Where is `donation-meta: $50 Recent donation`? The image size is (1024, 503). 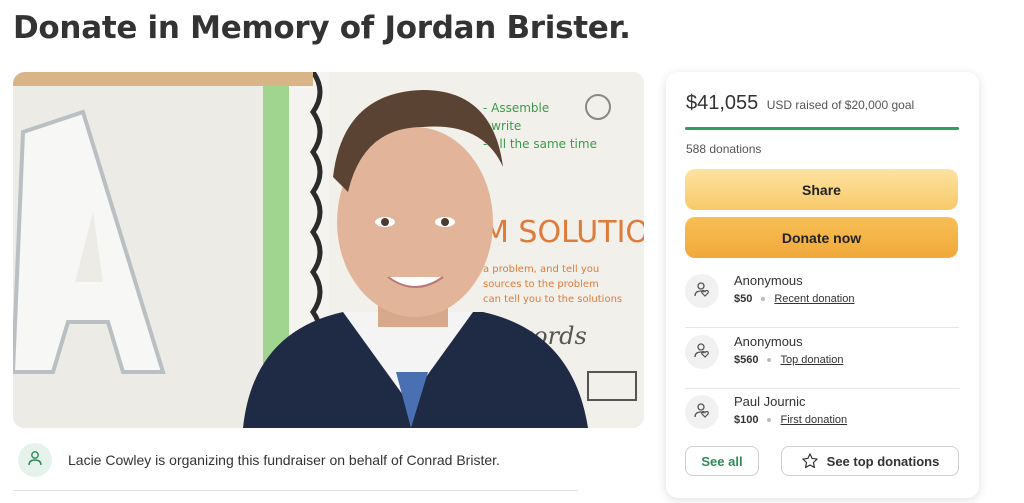
donation-meta: $50 Recent donation is located at coordinates (794, 299).